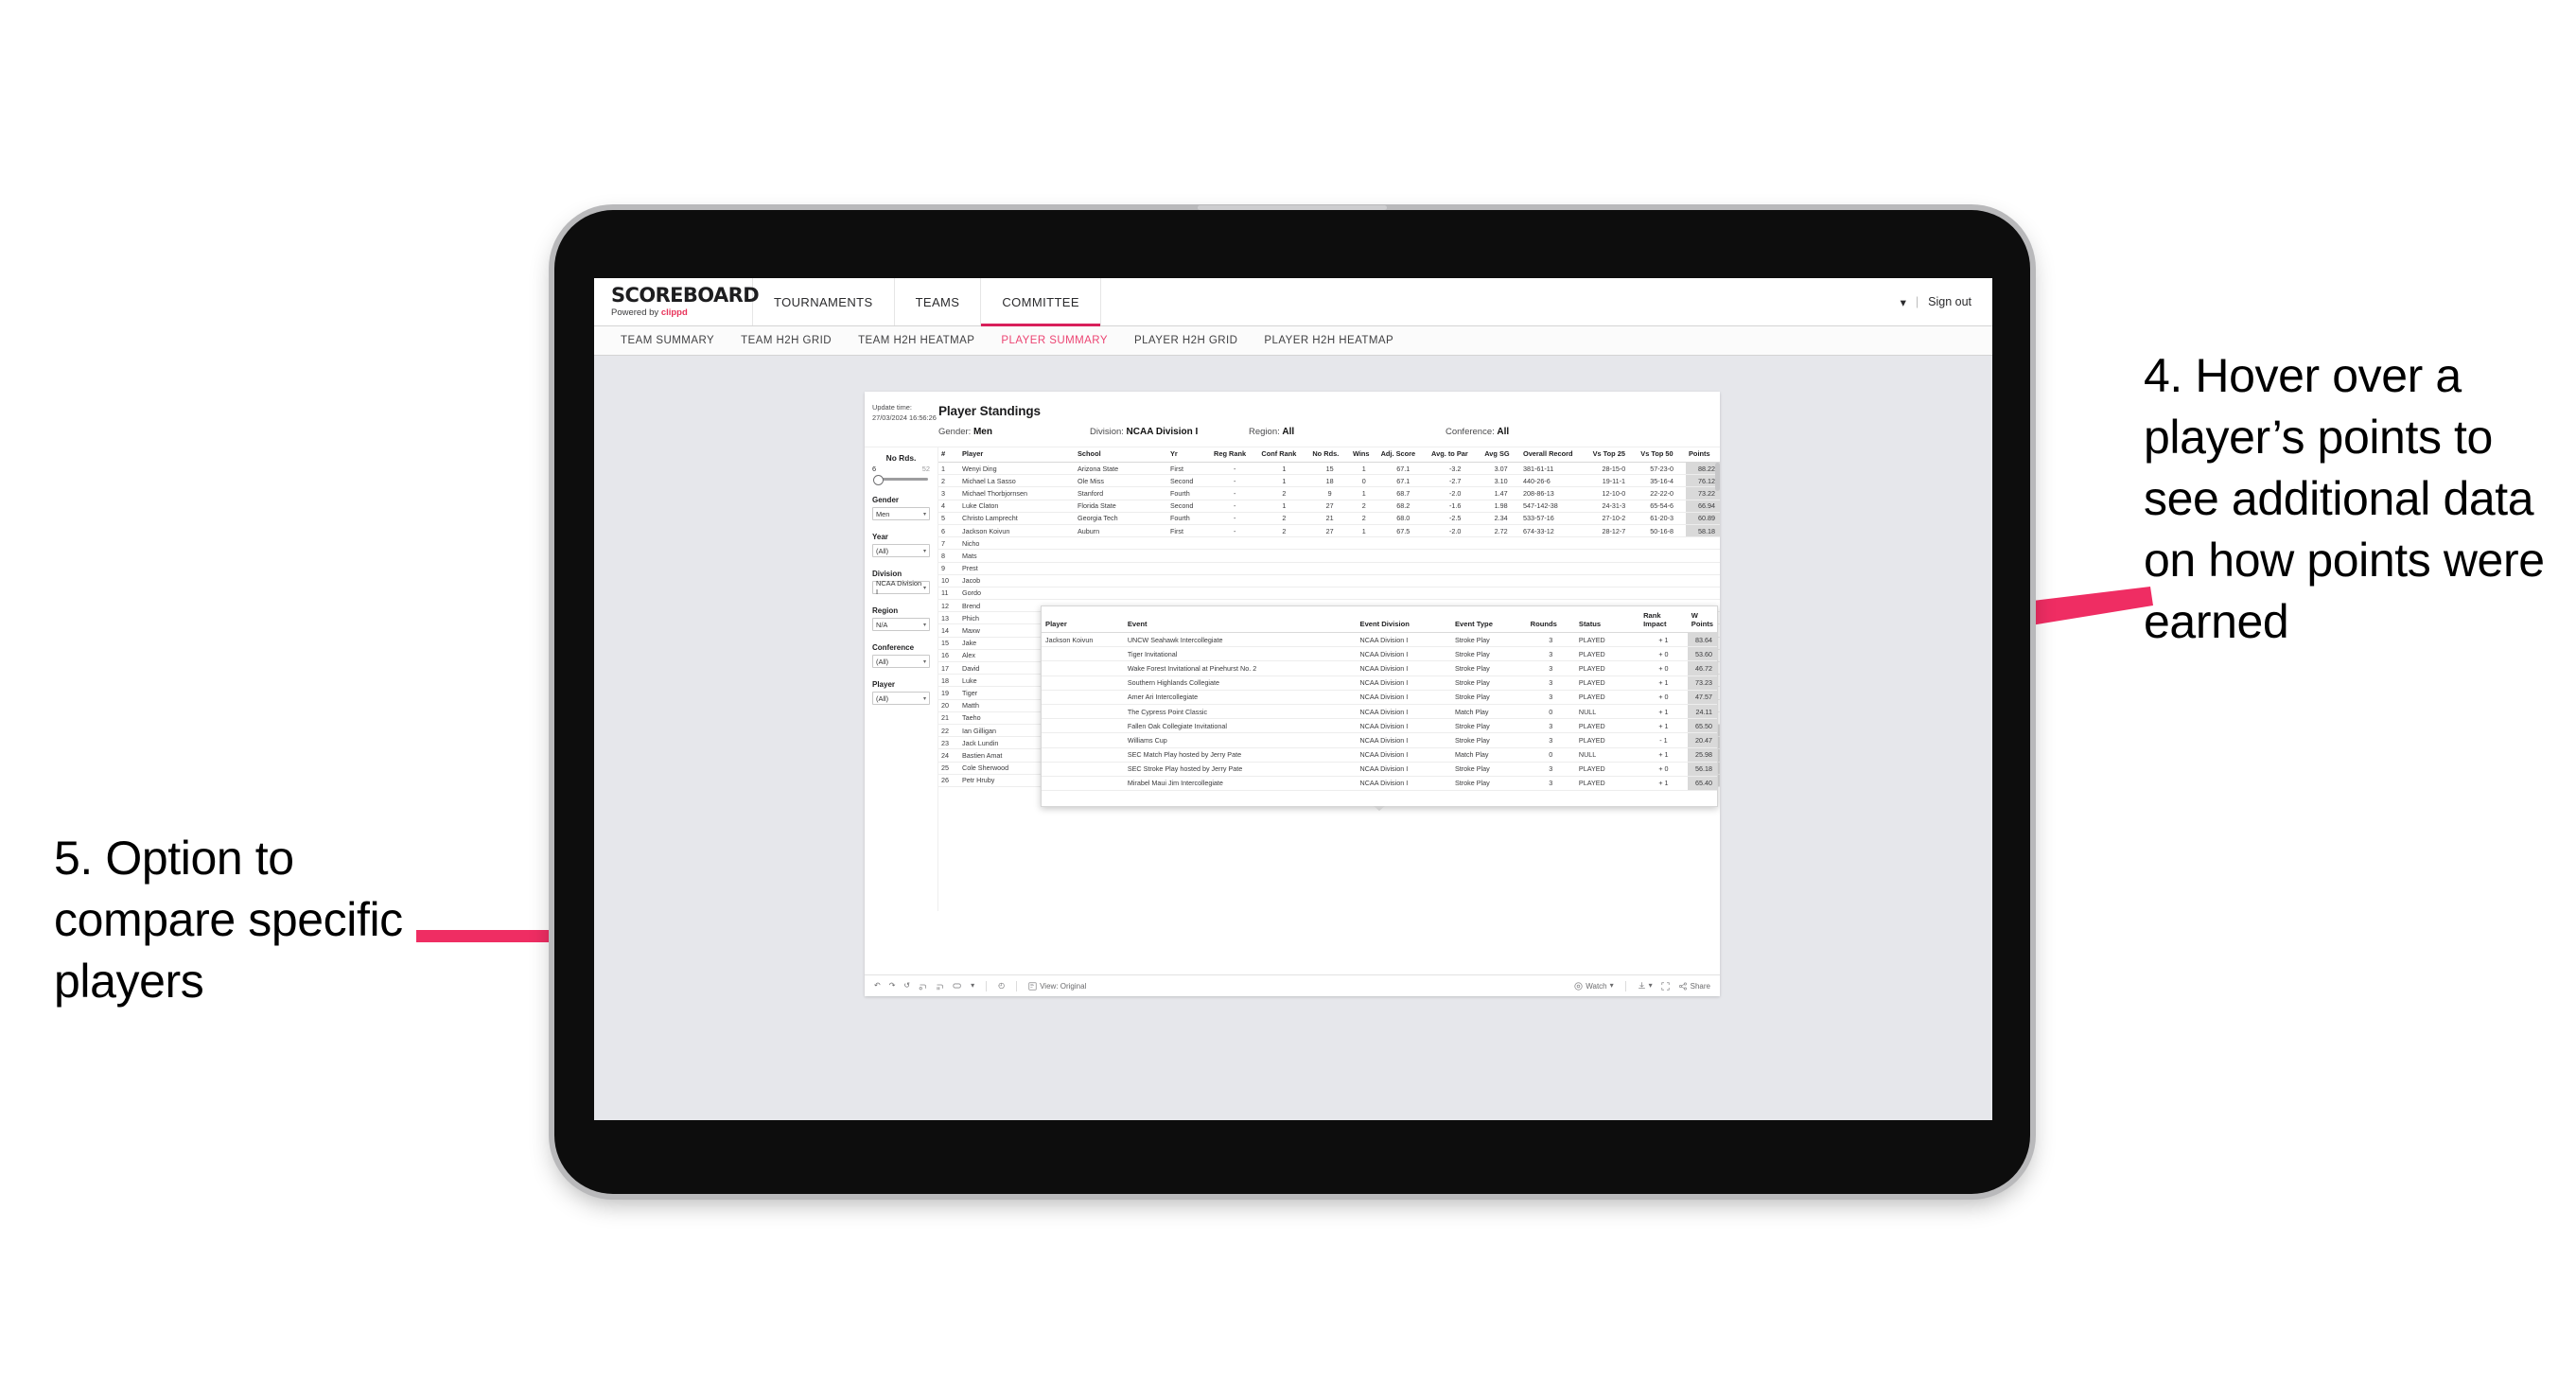 The width and height of the screenshot is (2576, 1386). Describe the element at coordinates (878, 986) in the screenshot. I see `undo-button: ↶` at that location.